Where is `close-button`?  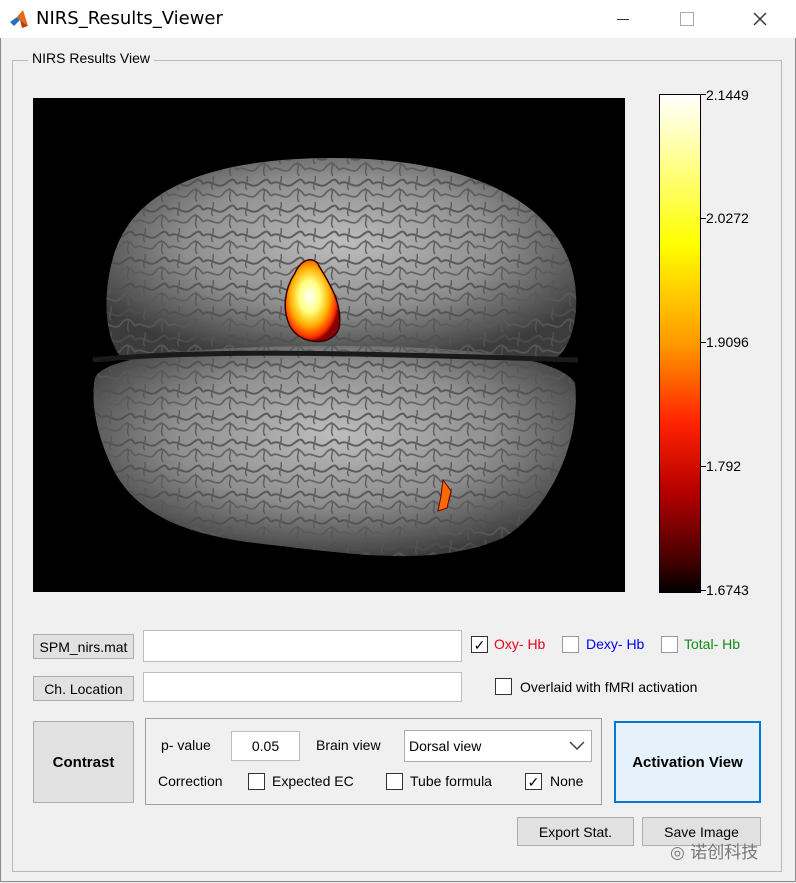
close-button is located at coordinates (760, 19).